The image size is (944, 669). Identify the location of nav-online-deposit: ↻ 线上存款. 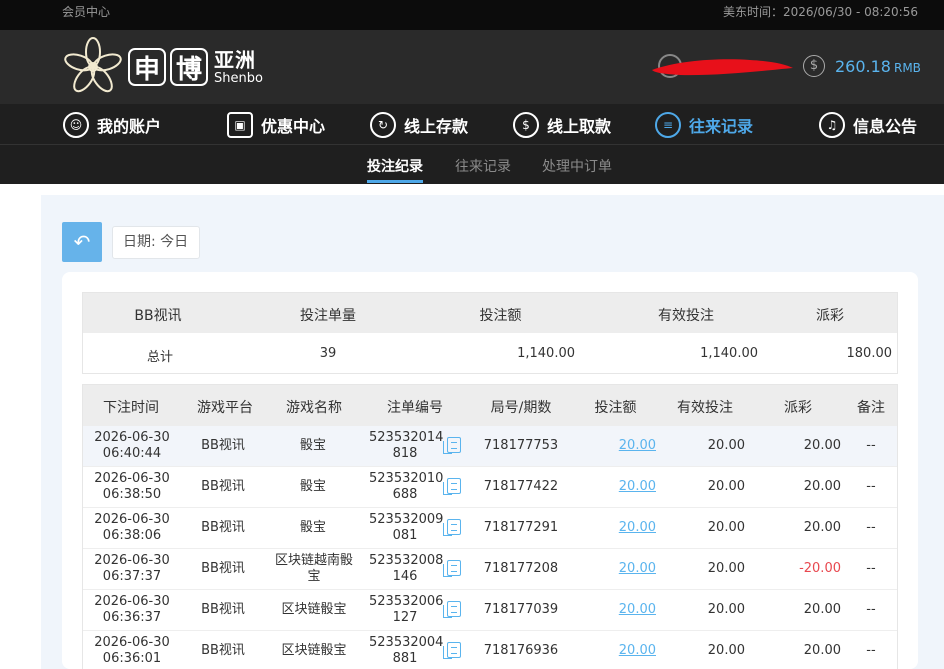
(419, 125).